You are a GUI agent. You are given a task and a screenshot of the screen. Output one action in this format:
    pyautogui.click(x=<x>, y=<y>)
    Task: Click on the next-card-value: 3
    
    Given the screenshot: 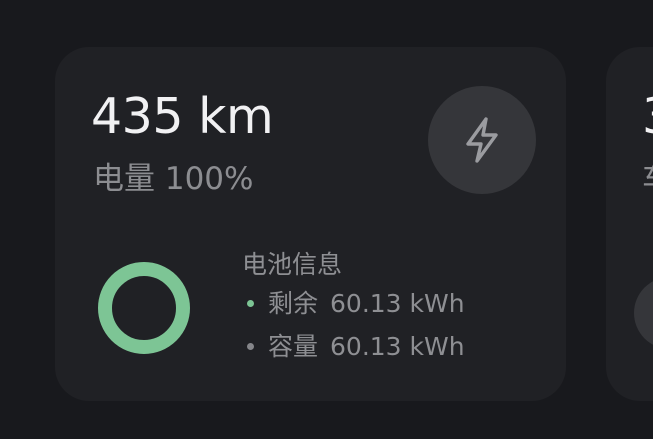 What is the action you would take?
    pyautogui.click(x=647, y=117)
    